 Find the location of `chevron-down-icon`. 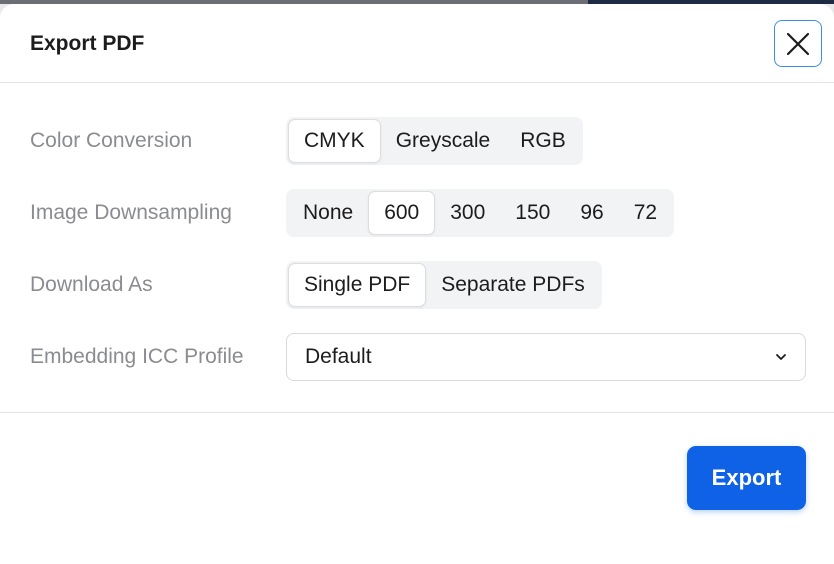

chevron-down-icon is located at coordinates (781, 357).